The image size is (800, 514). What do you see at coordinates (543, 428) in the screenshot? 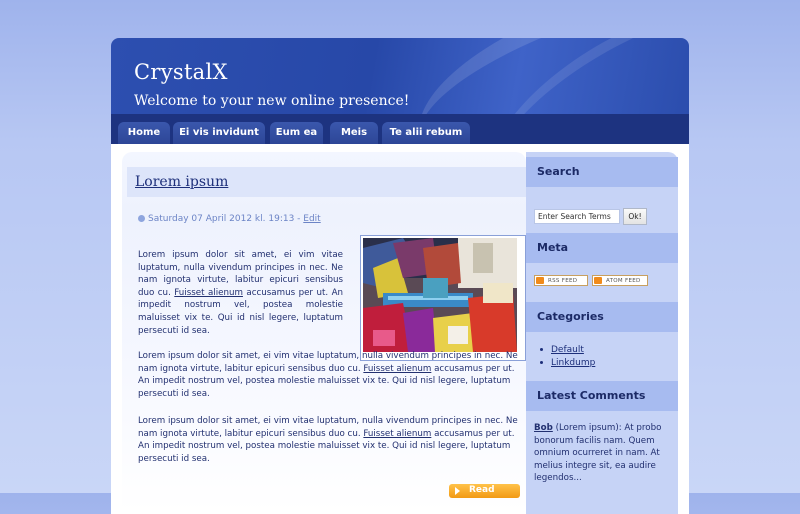
I see `comment-author-link: Bob` at bounding box center [543, 428].